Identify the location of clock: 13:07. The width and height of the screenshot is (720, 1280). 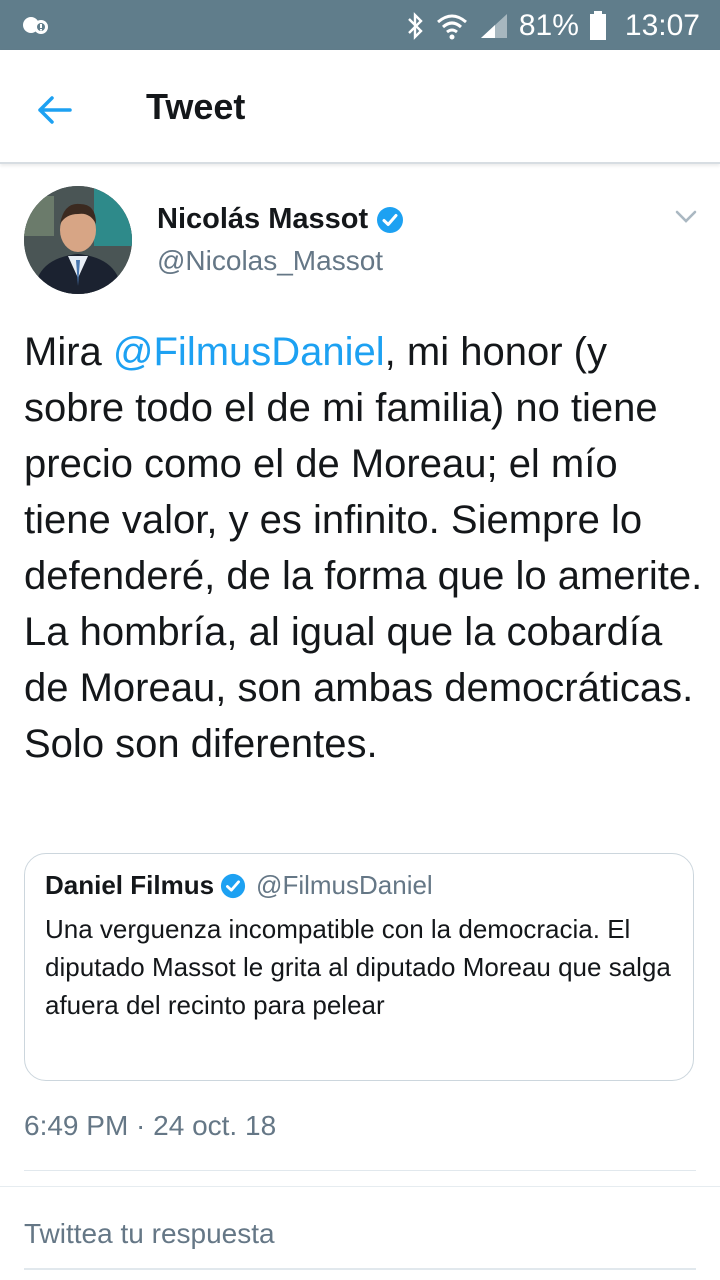
(662, 25).